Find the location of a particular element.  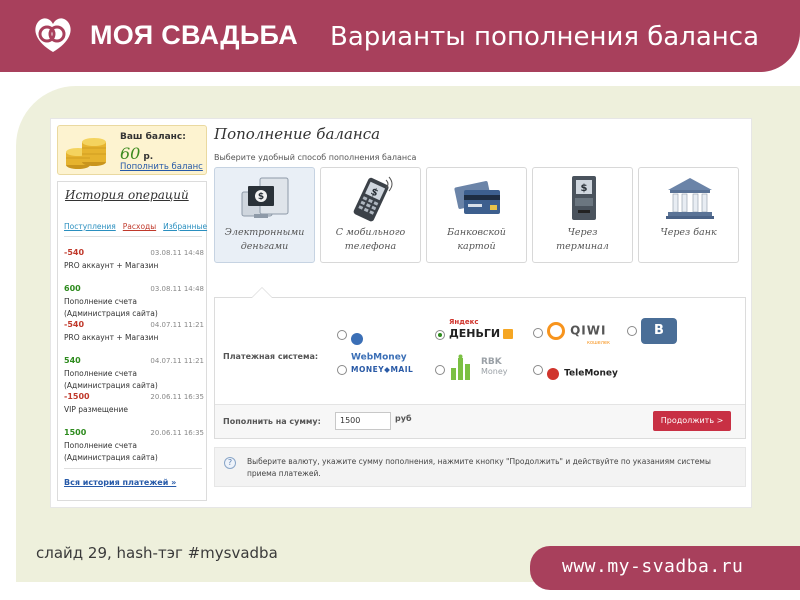

balance-unit: р. is located at coordinates (148, 157).